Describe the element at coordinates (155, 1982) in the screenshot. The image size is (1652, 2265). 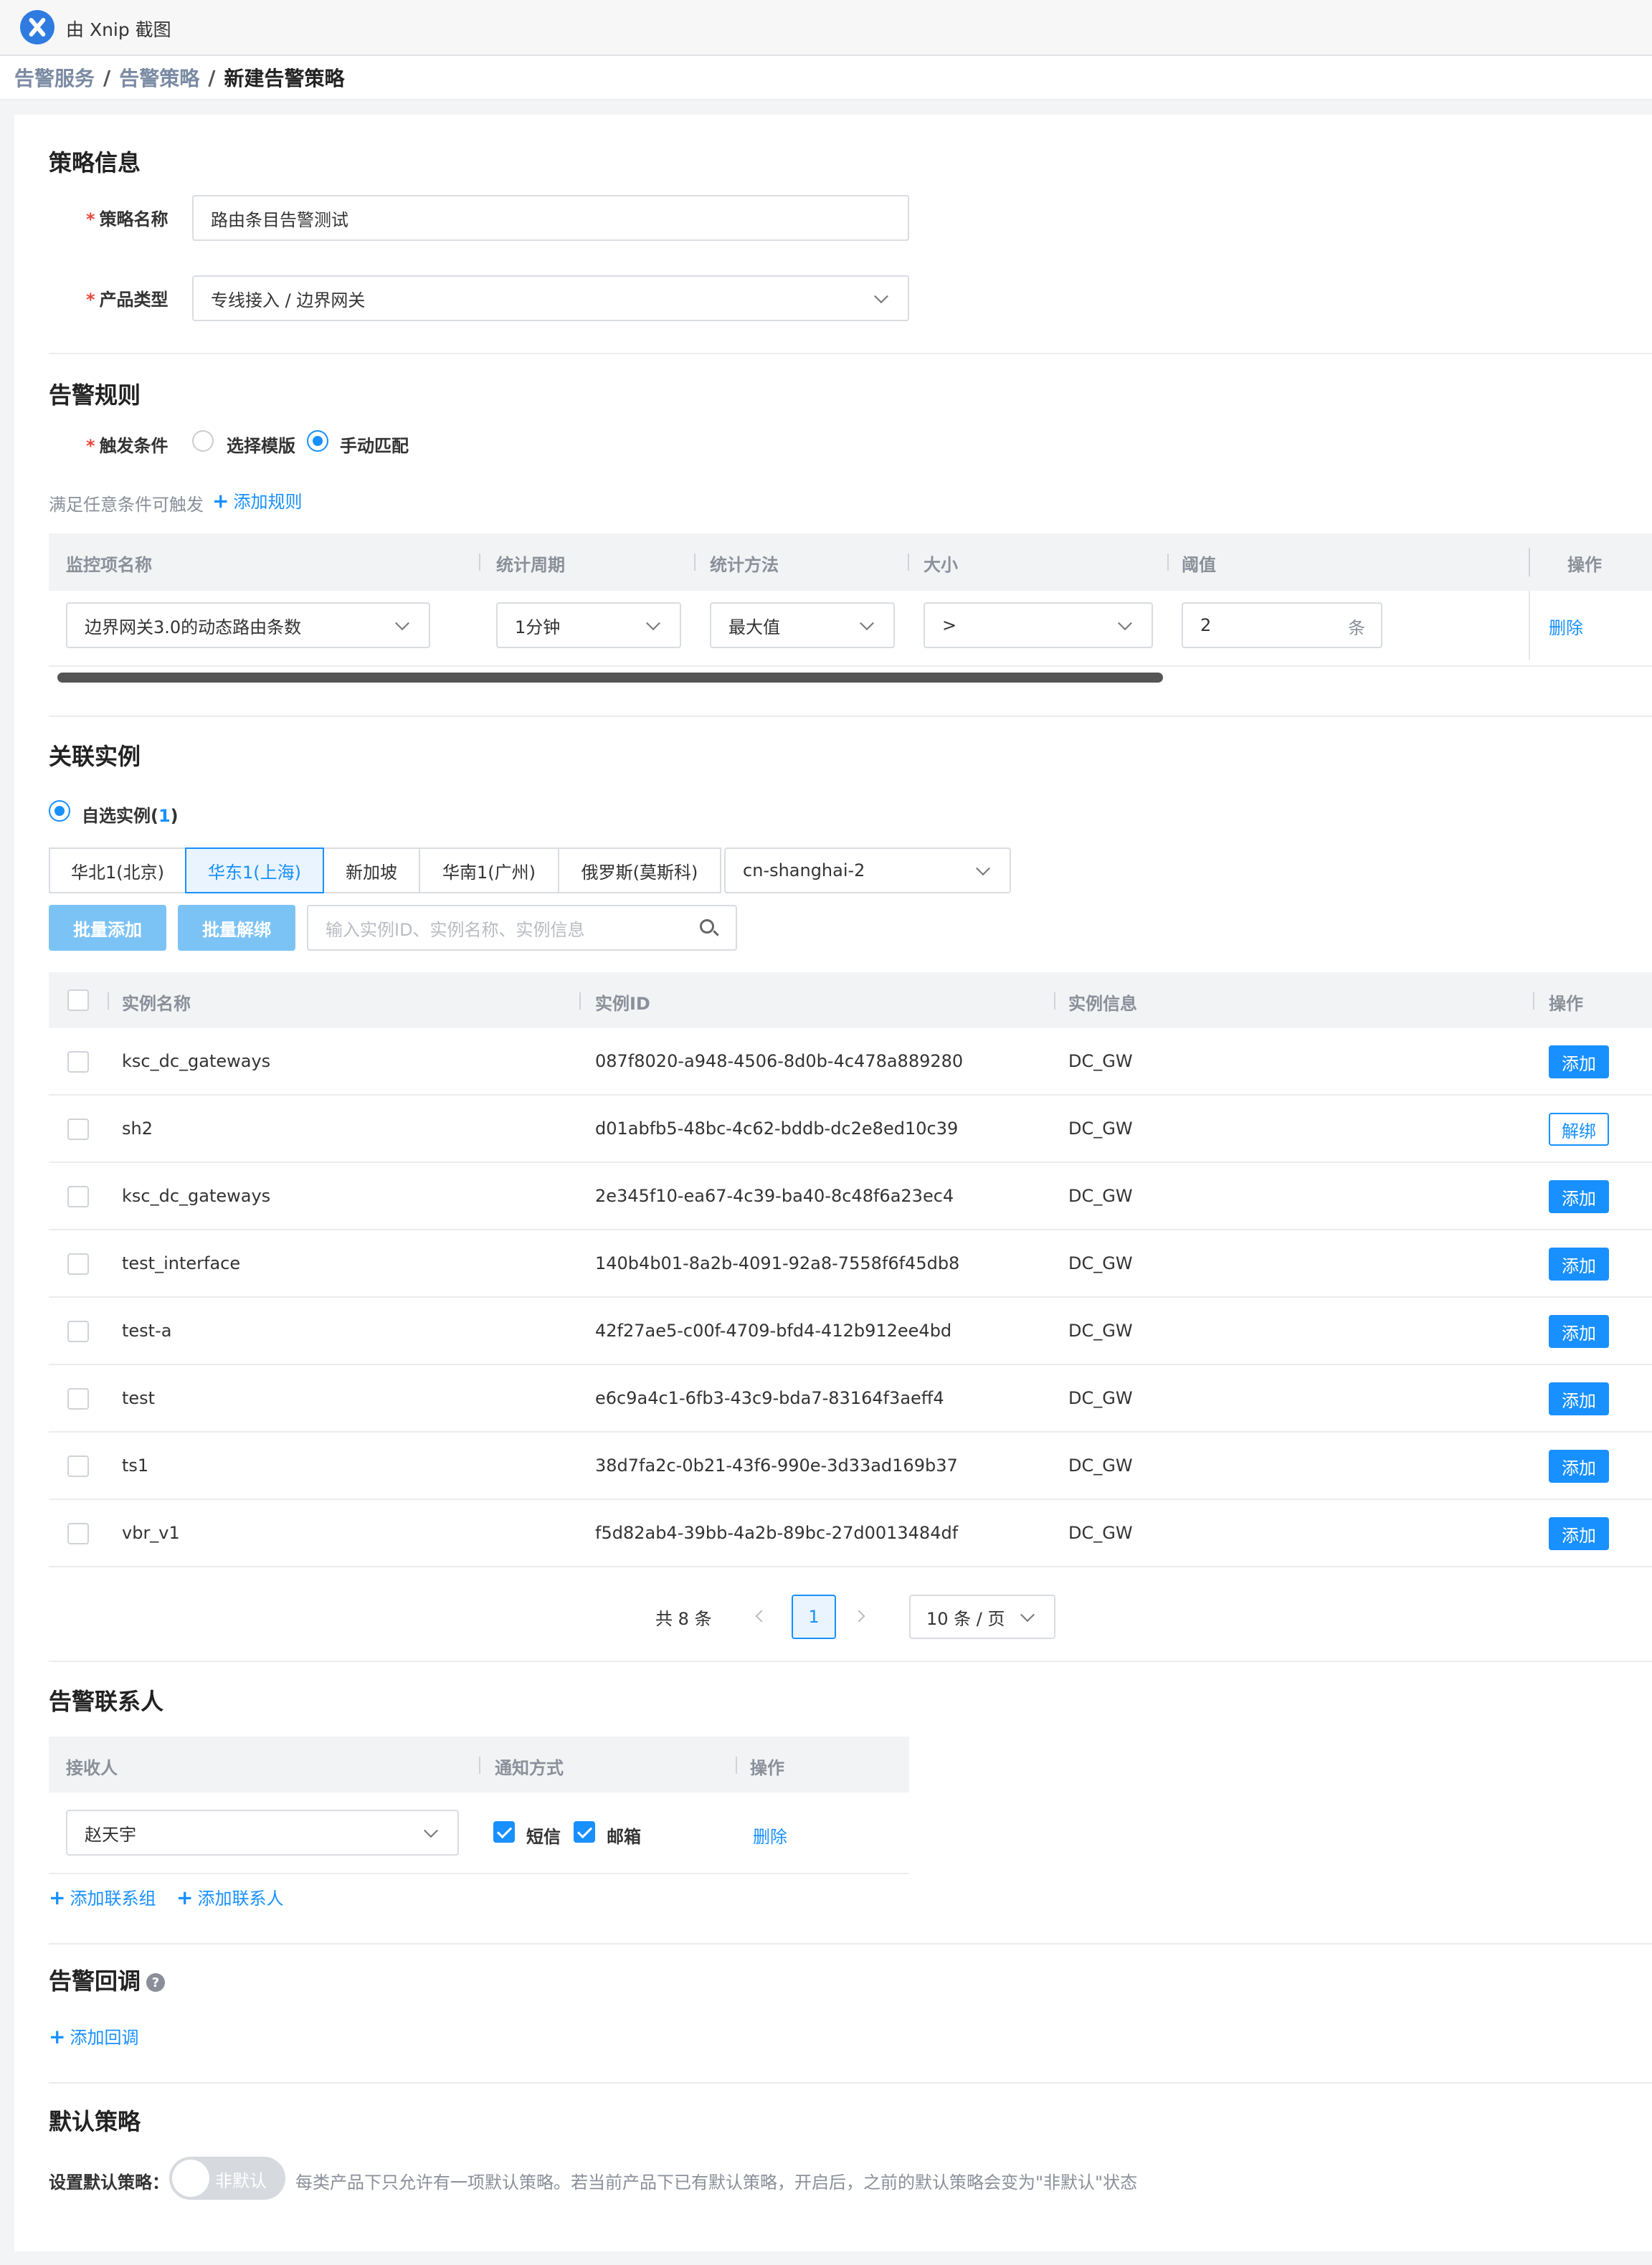
I see `help-icon: ?` at that location.